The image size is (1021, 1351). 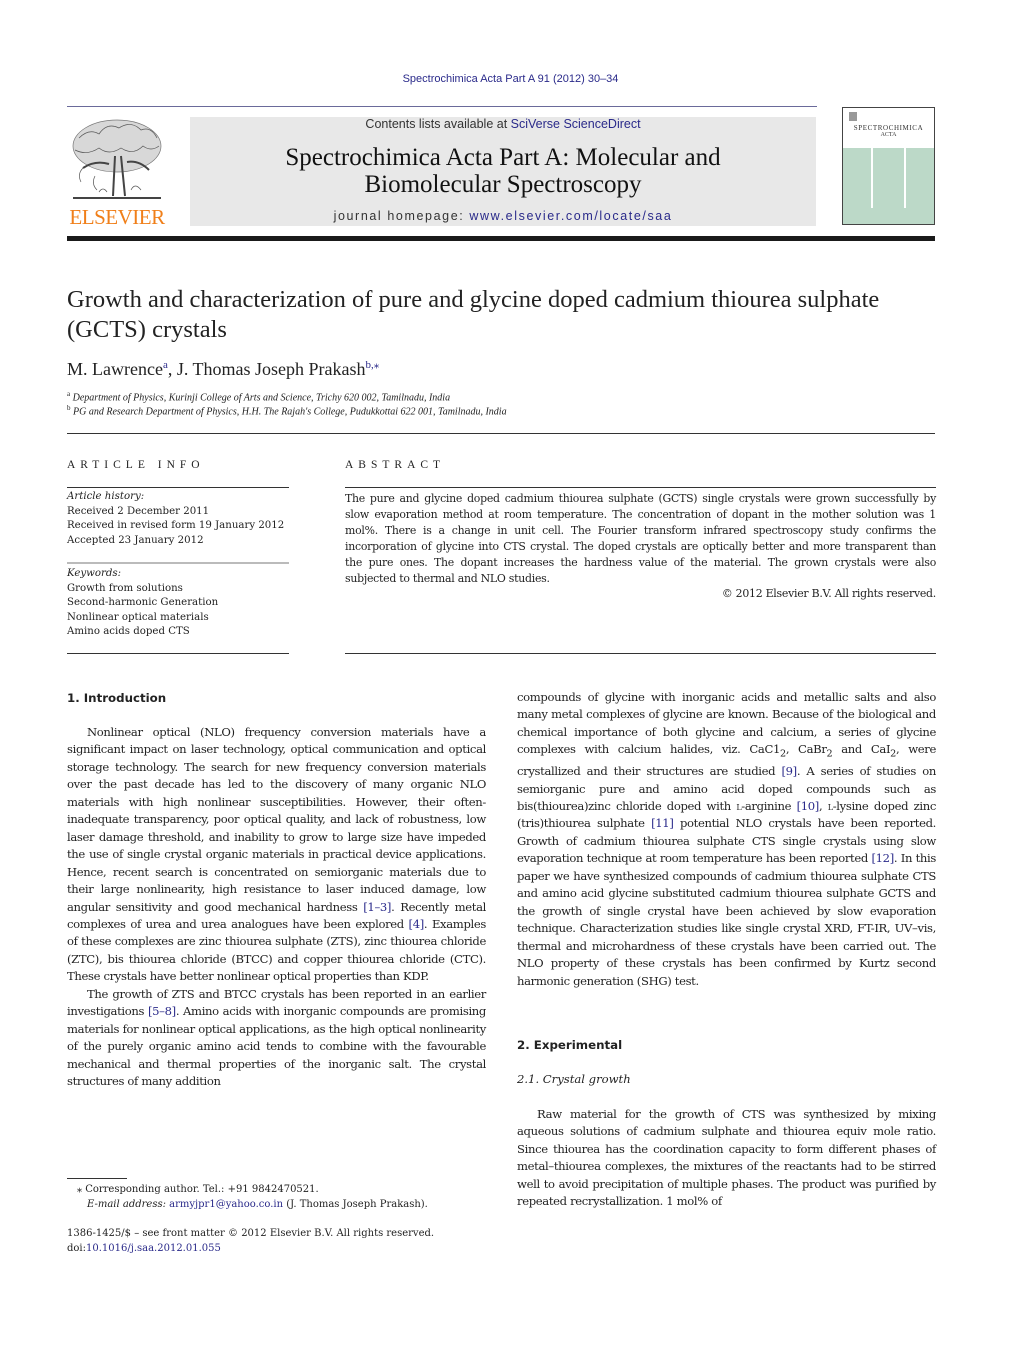 I want to click on doi-link: 10.1016/j.saa.2012.01.055, so click(x=153, y=1248).